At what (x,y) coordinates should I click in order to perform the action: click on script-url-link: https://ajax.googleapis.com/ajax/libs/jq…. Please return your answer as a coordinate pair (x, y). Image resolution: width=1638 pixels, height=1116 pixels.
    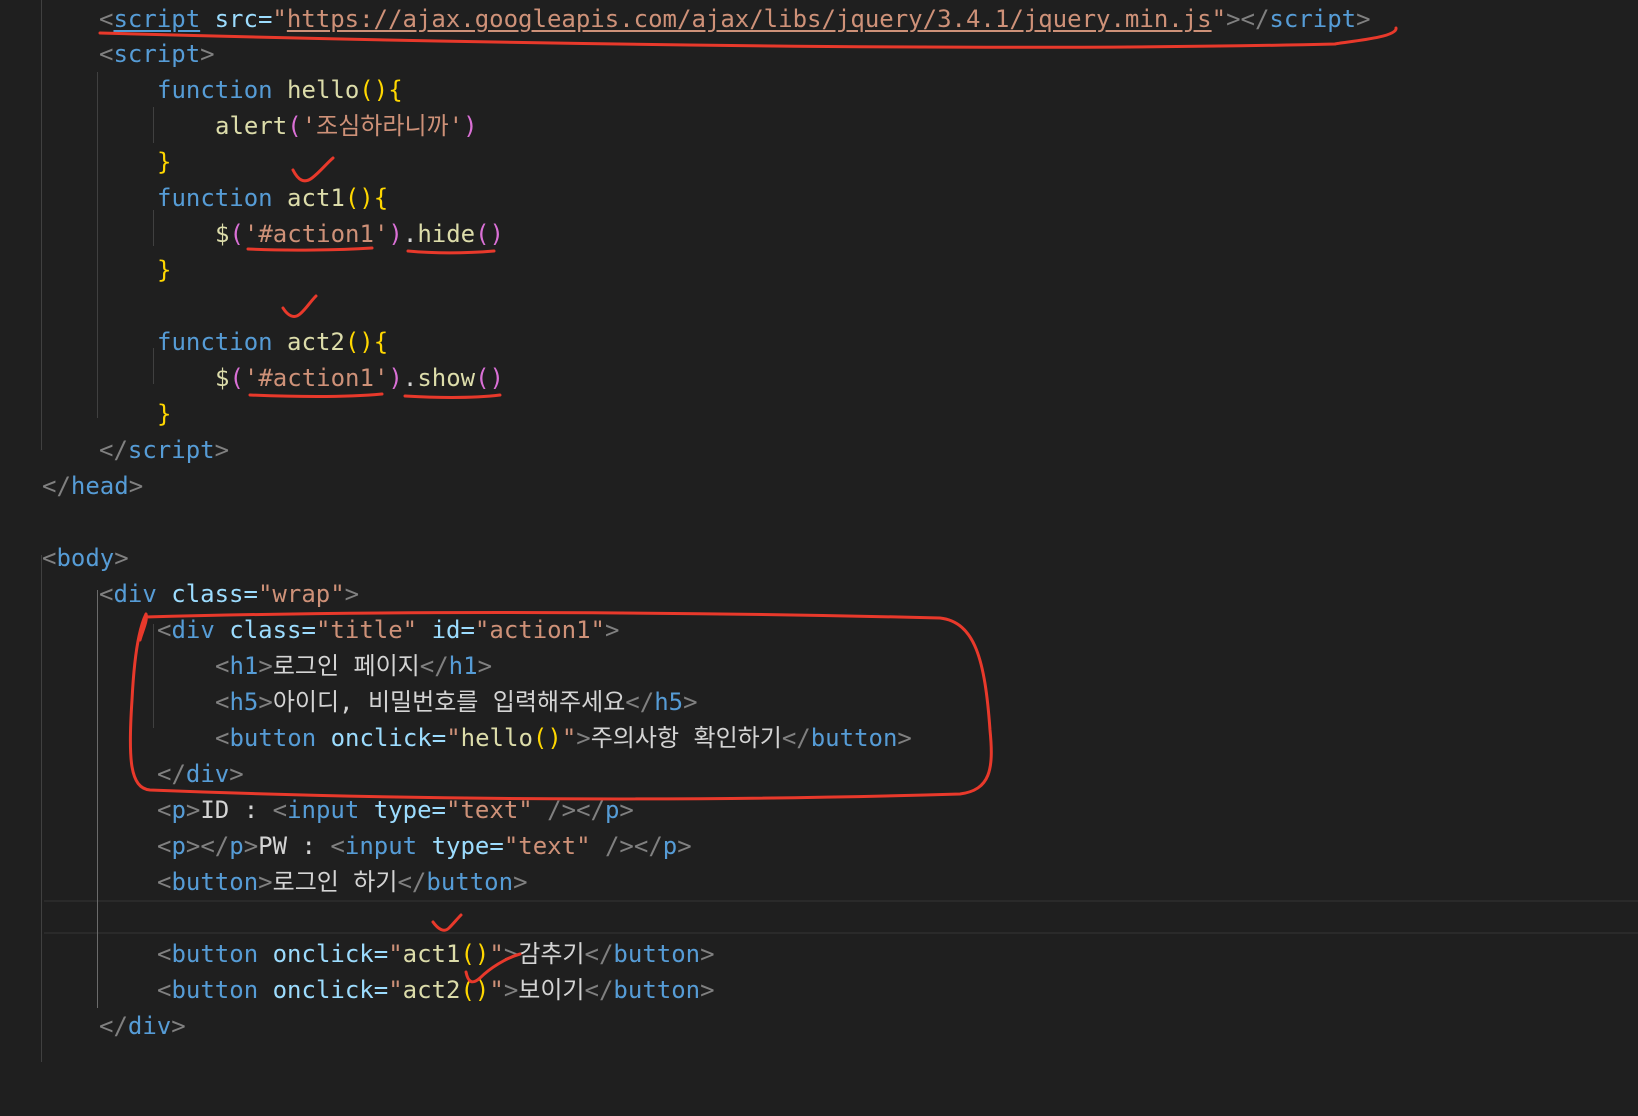
    Looking at the image, I should click on (749, 19).